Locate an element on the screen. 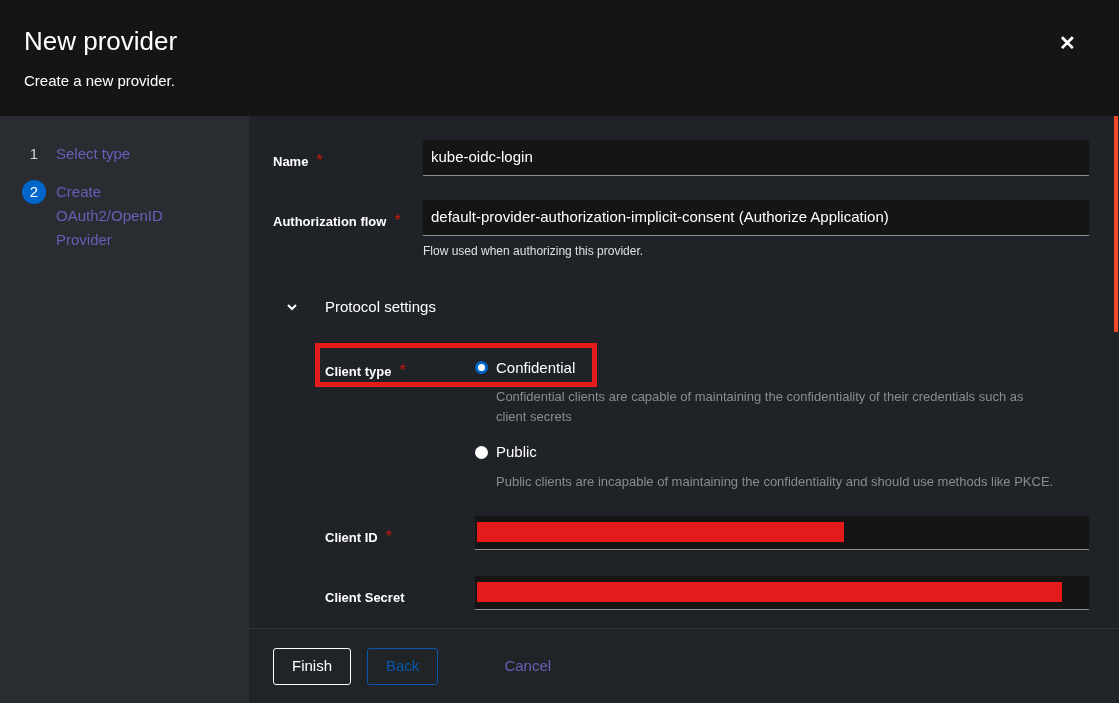 The width and height of the screenshot is (1119, 703). chevron-icon is located at coordinates (292, 307).